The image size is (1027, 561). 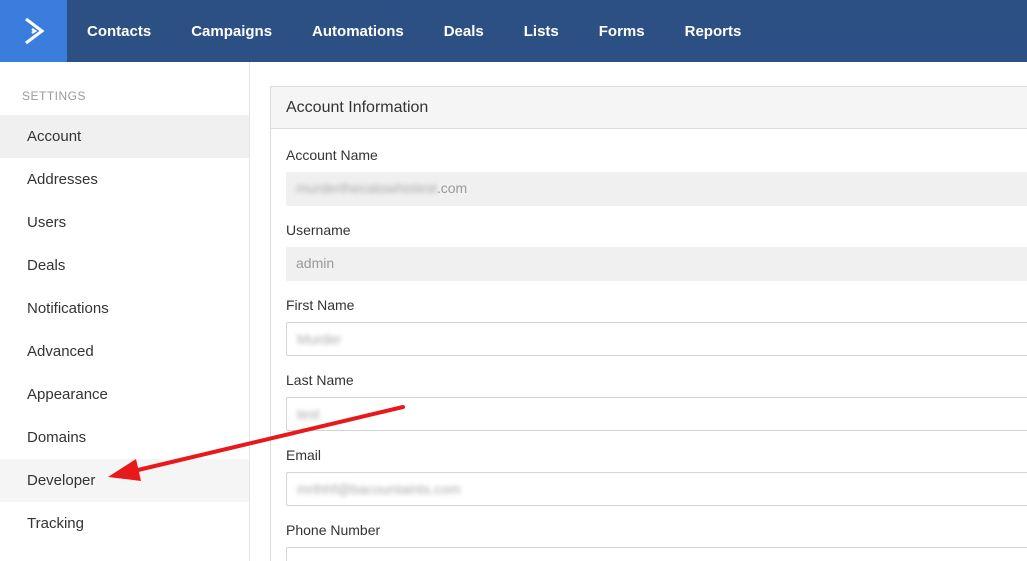 I want to click on username-label: Username, so click(x=318, y=230).